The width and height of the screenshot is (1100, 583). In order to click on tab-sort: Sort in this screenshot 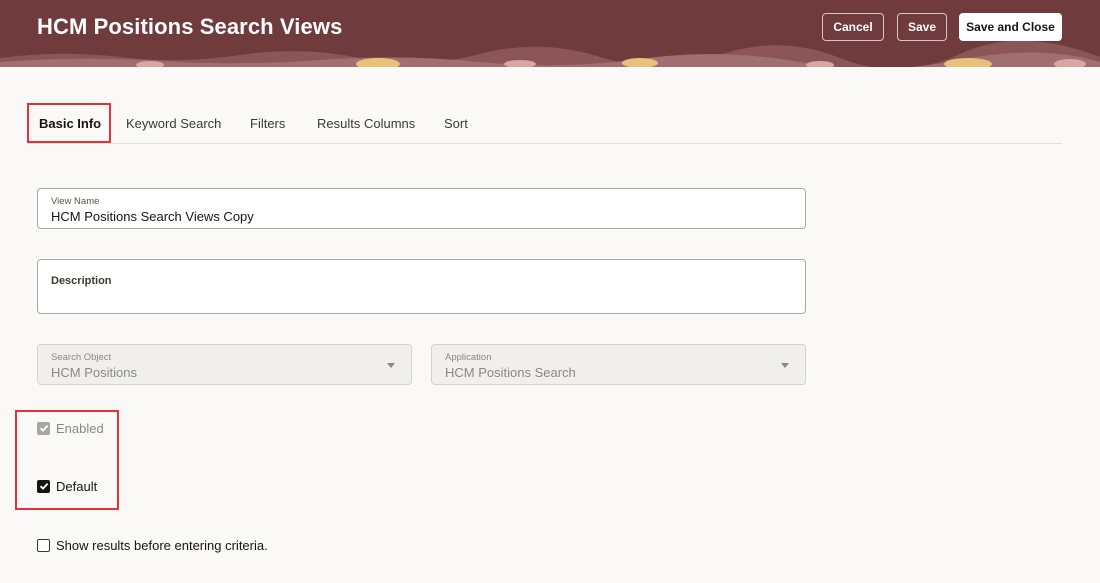, I will do `click(456, 123)`.